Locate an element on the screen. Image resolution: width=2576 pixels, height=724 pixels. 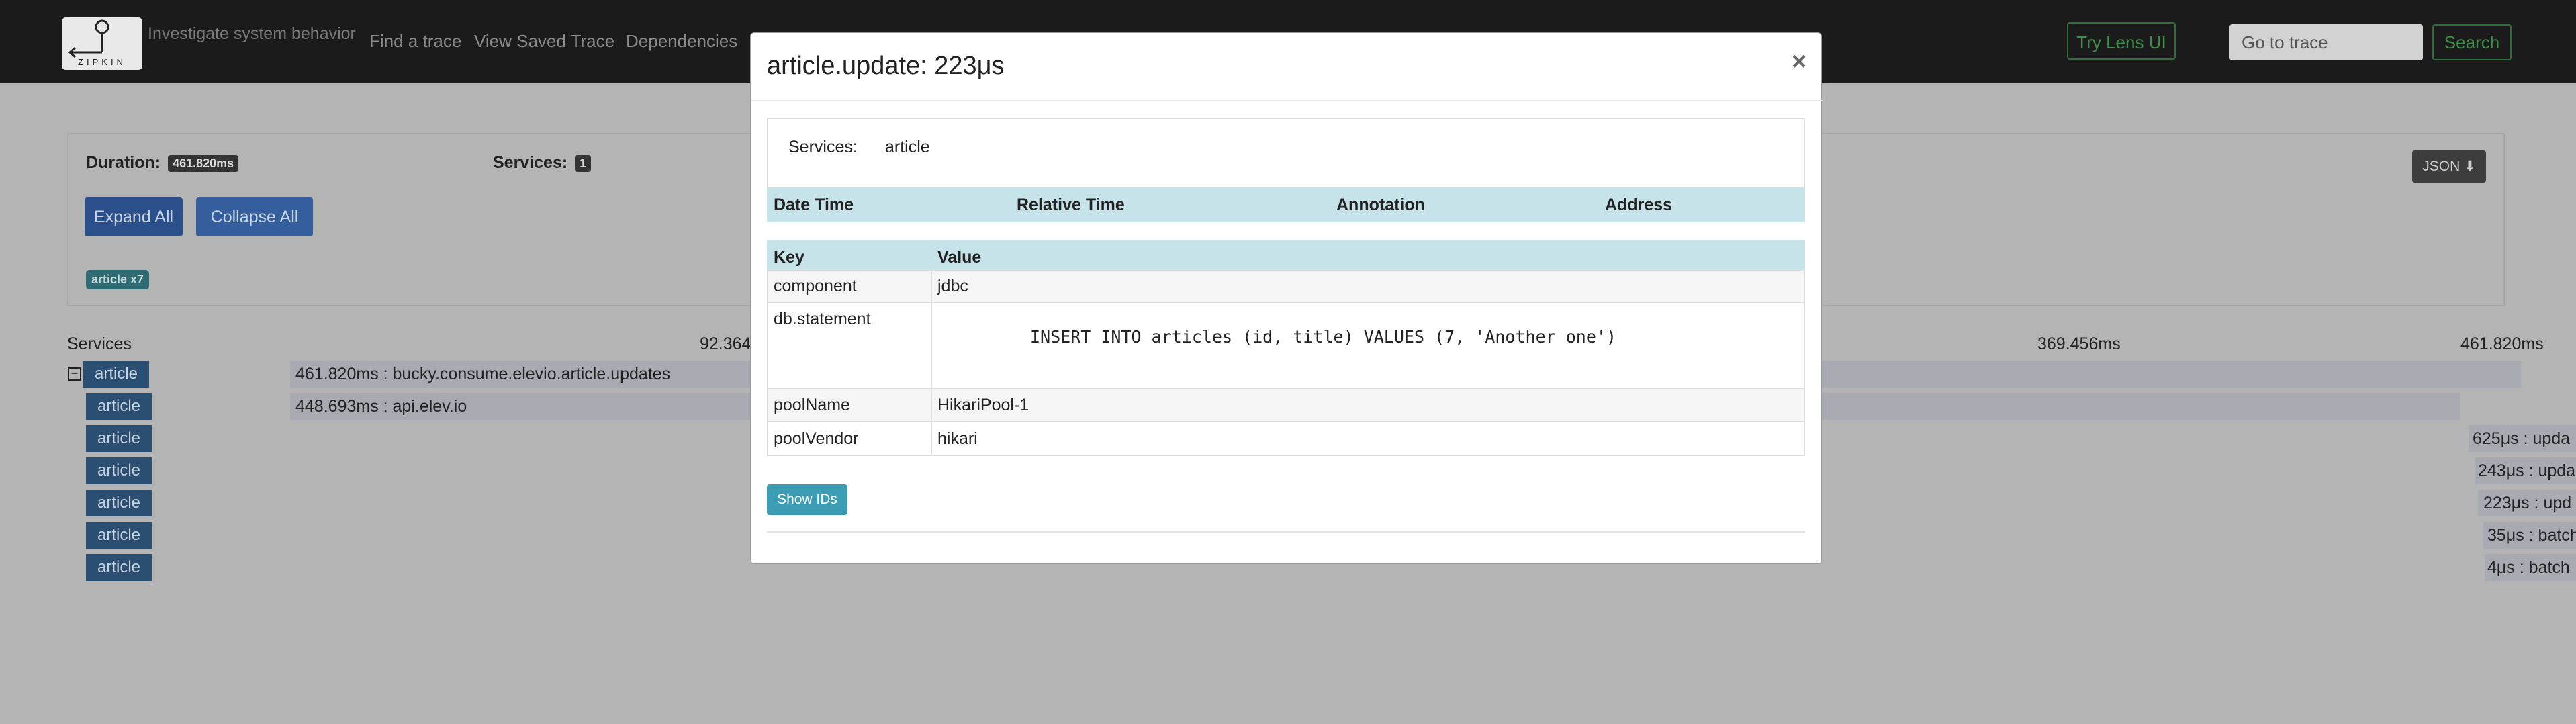
column-header: Address is located at coordinates (1639, 205).